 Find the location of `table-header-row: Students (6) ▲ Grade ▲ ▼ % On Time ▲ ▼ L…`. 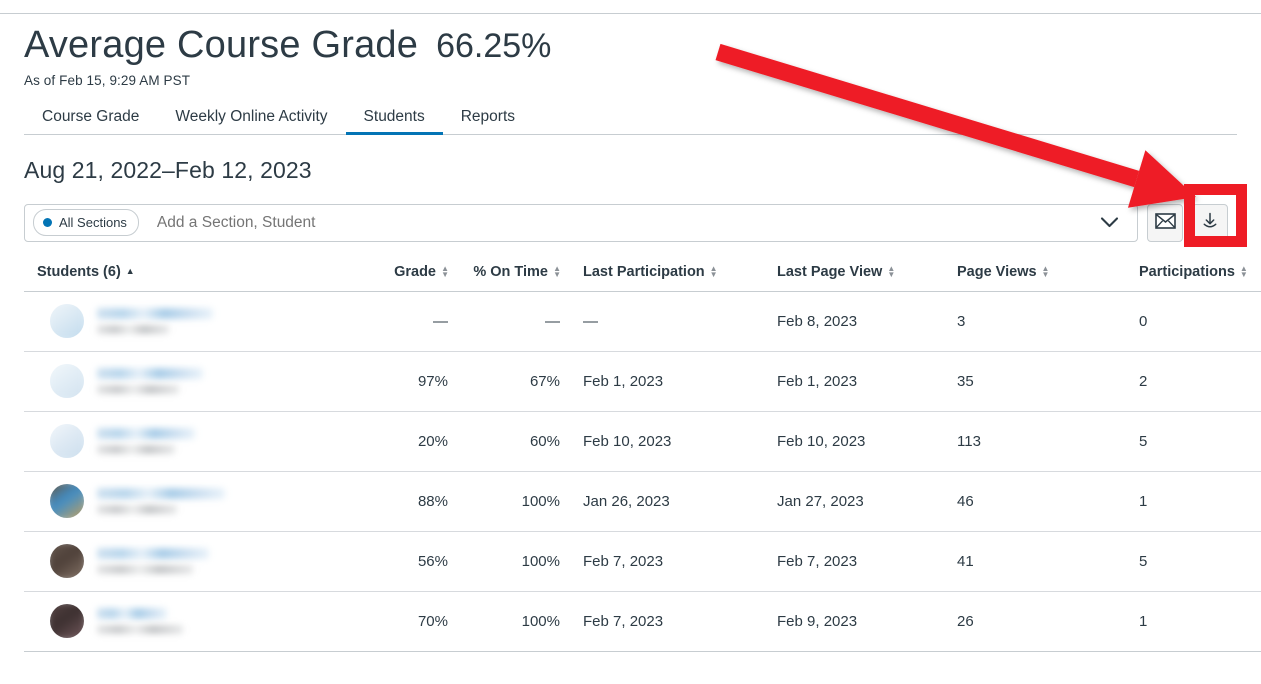

table-header-row: Students (6) ▲ Grade ▲ ▼ % On Time ▲ ▼ L… is located at coordinates (642, 277).